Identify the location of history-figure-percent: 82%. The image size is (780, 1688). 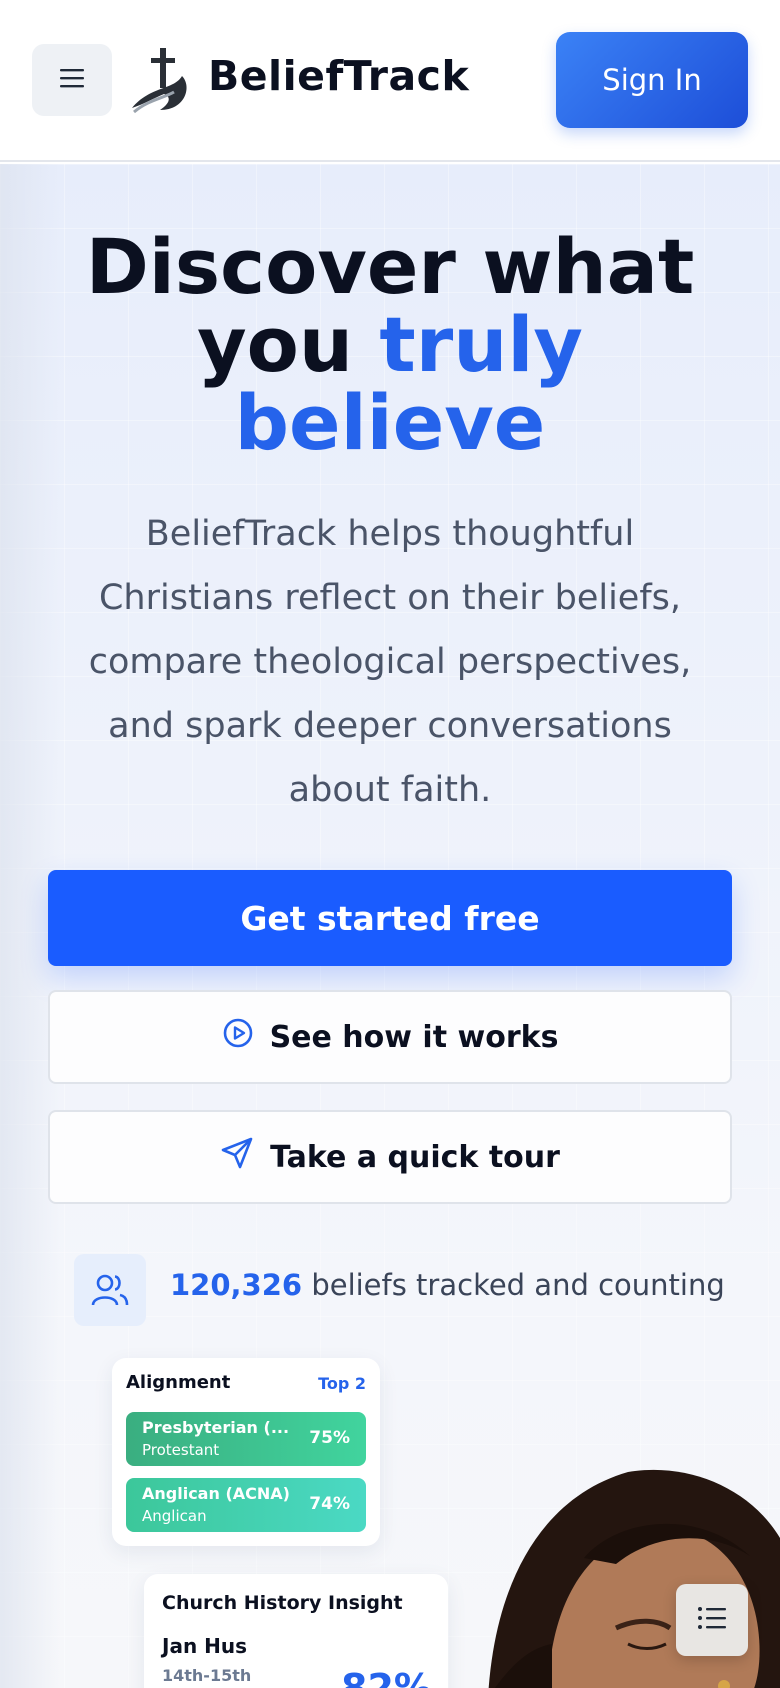
(386, 1677).